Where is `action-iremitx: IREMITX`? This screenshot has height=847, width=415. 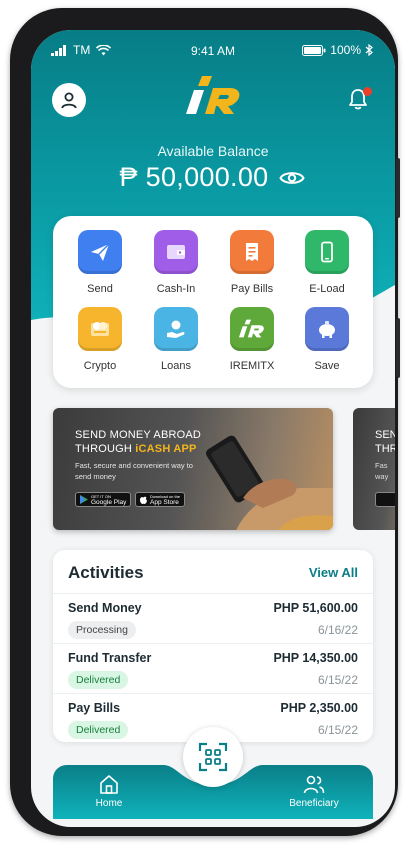 action-iremitx: IREMITX is located at coordinates (252, 339).